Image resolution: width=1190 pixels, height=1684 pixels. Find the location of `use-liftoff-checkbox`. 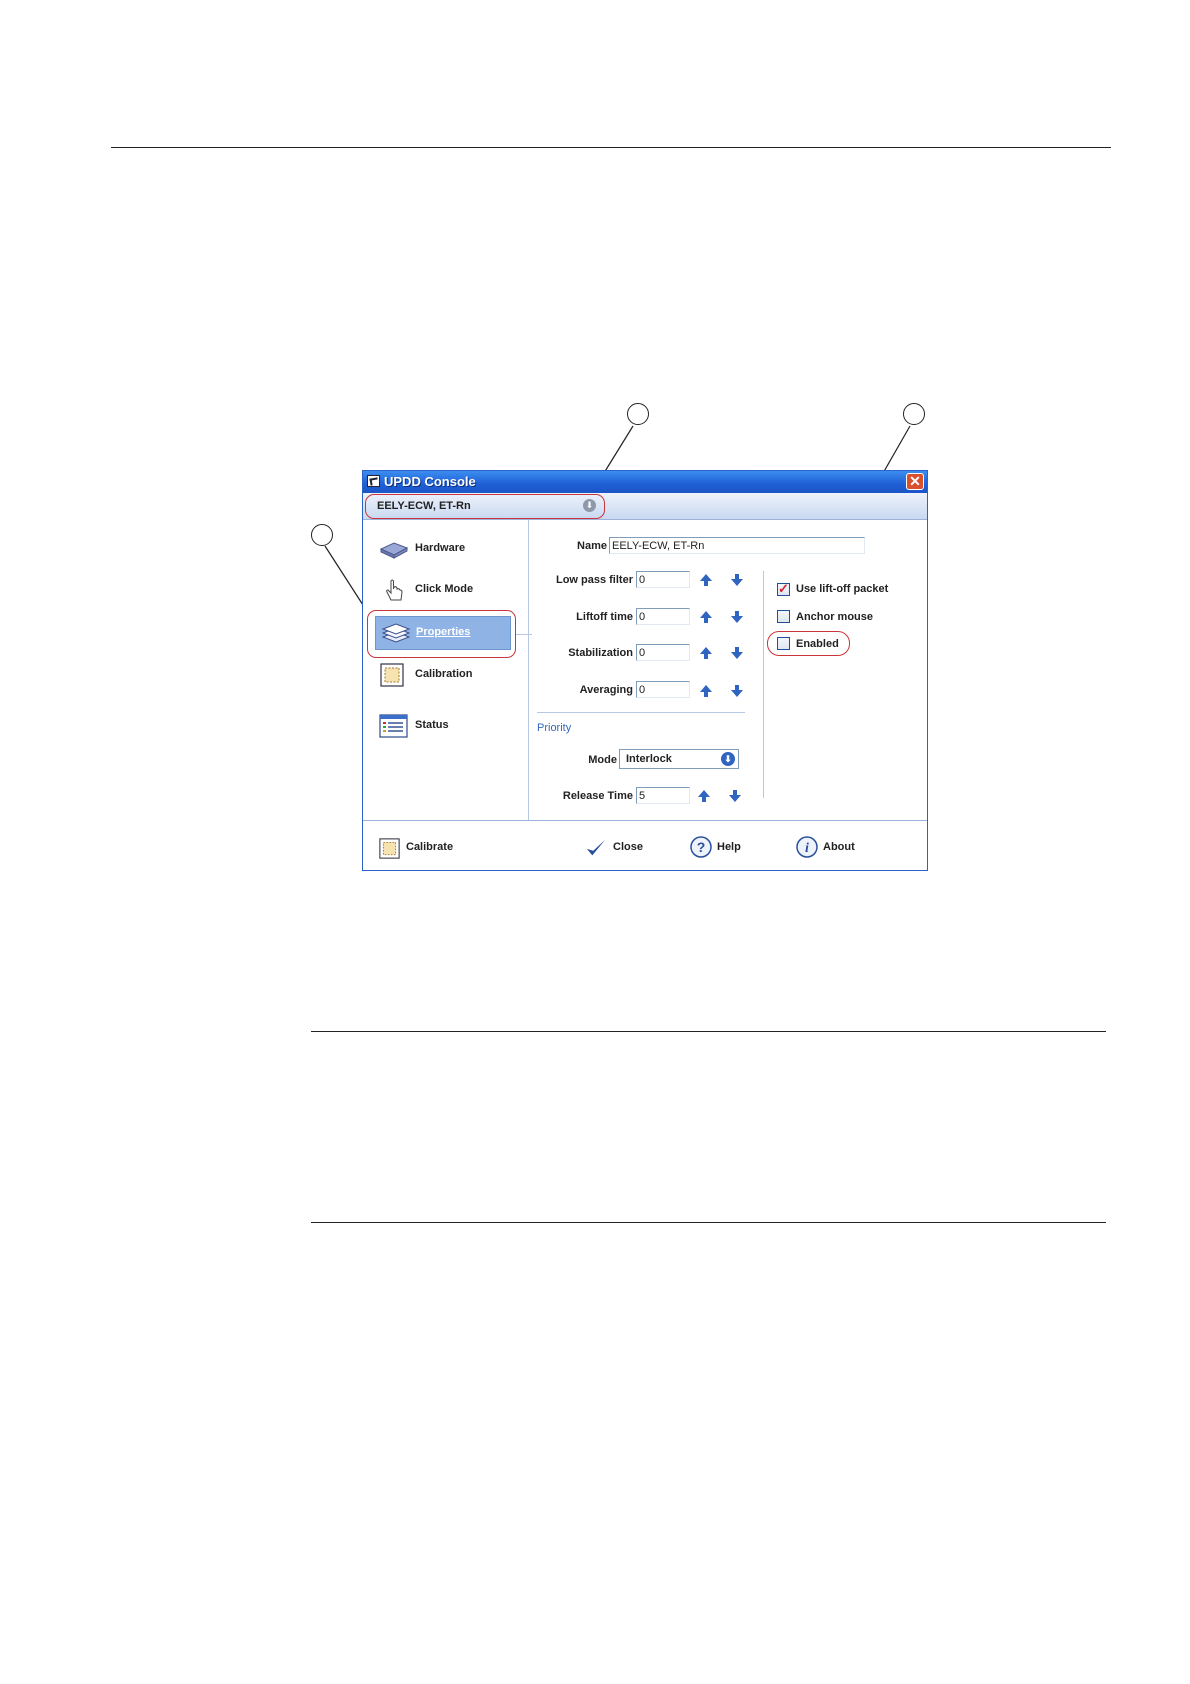

use-liftoff-checkbox is located at coordinates (783, 589).